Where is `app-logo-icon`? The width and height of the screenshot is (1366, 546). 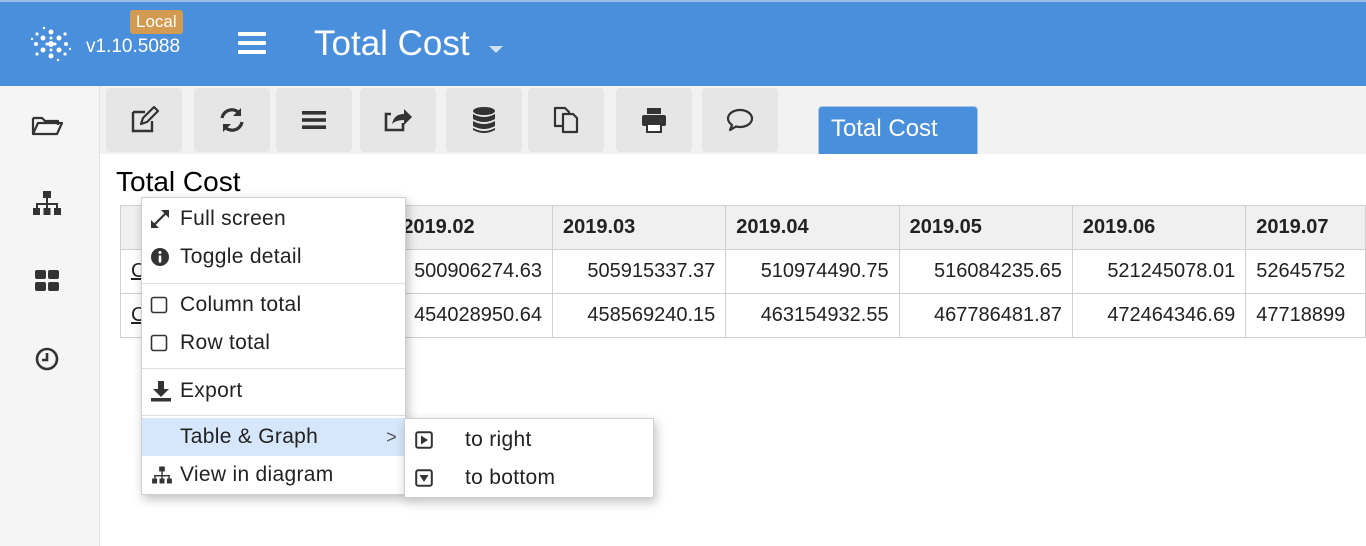
app-logo-icon is located at coordinates (51, 44).